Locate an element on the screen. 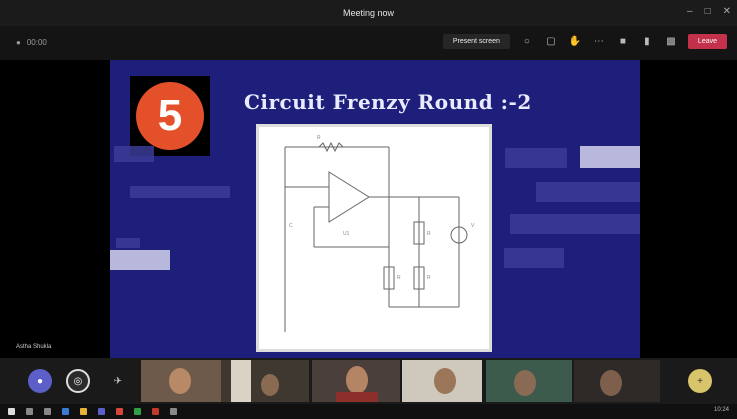 The height and width of the screenshot is (419, 737). circuit-schematic: R C U1 R V R R is located at coordinates (379, 233).